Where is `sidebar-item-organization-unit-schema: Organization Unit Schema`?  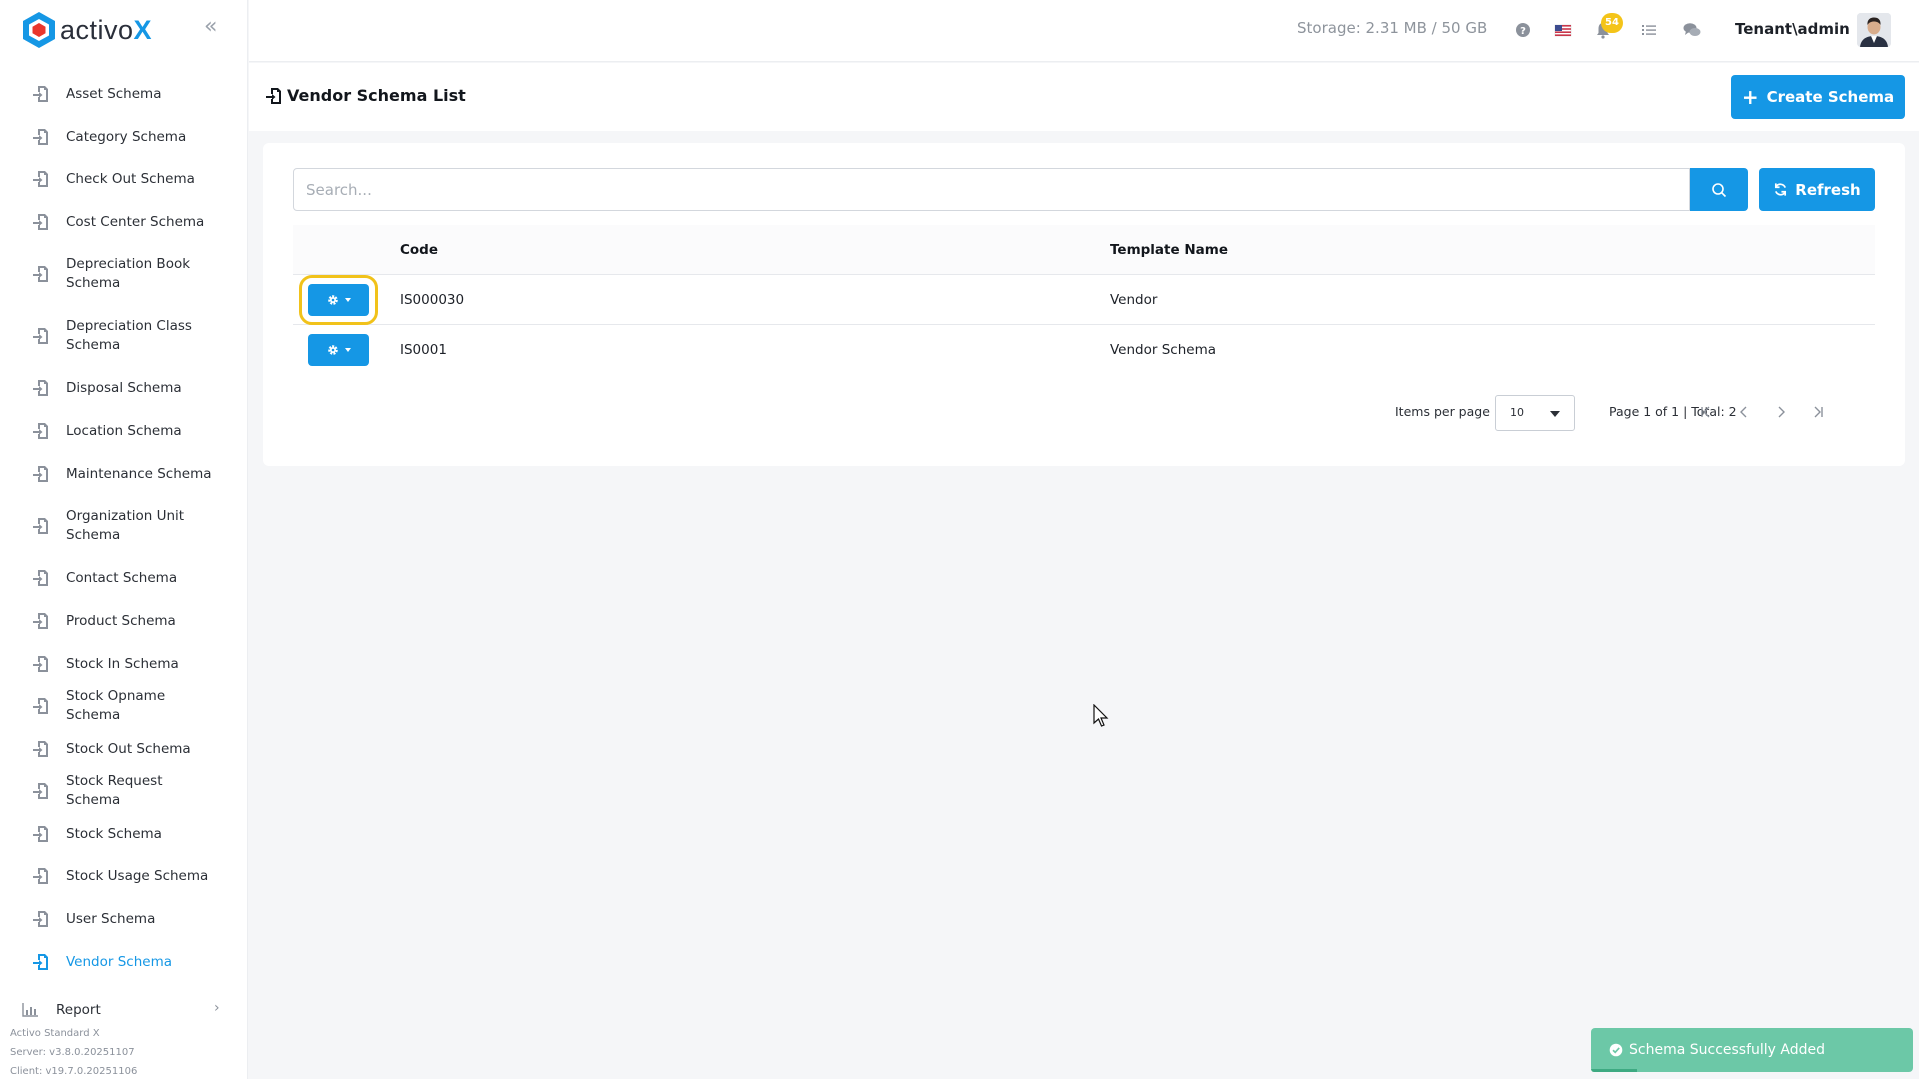 sidebar-item-organization-unit-schema: Organization Unit Schema is located at coordinates (124, 526).